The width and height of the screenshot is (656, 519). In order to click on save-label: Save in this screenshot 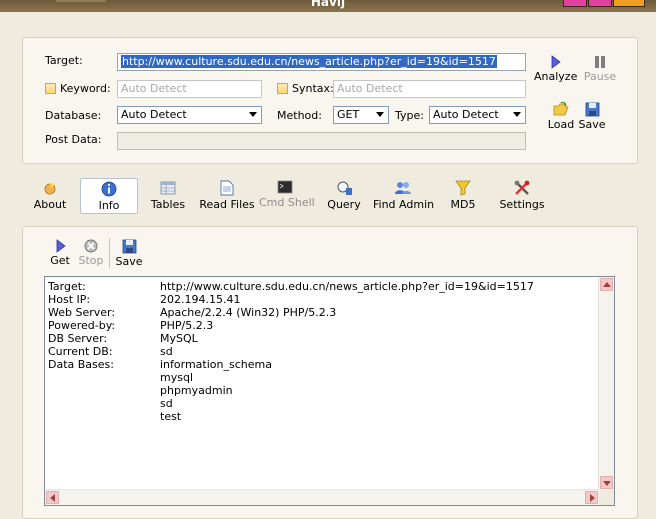, I will do `click(592, 124)`.